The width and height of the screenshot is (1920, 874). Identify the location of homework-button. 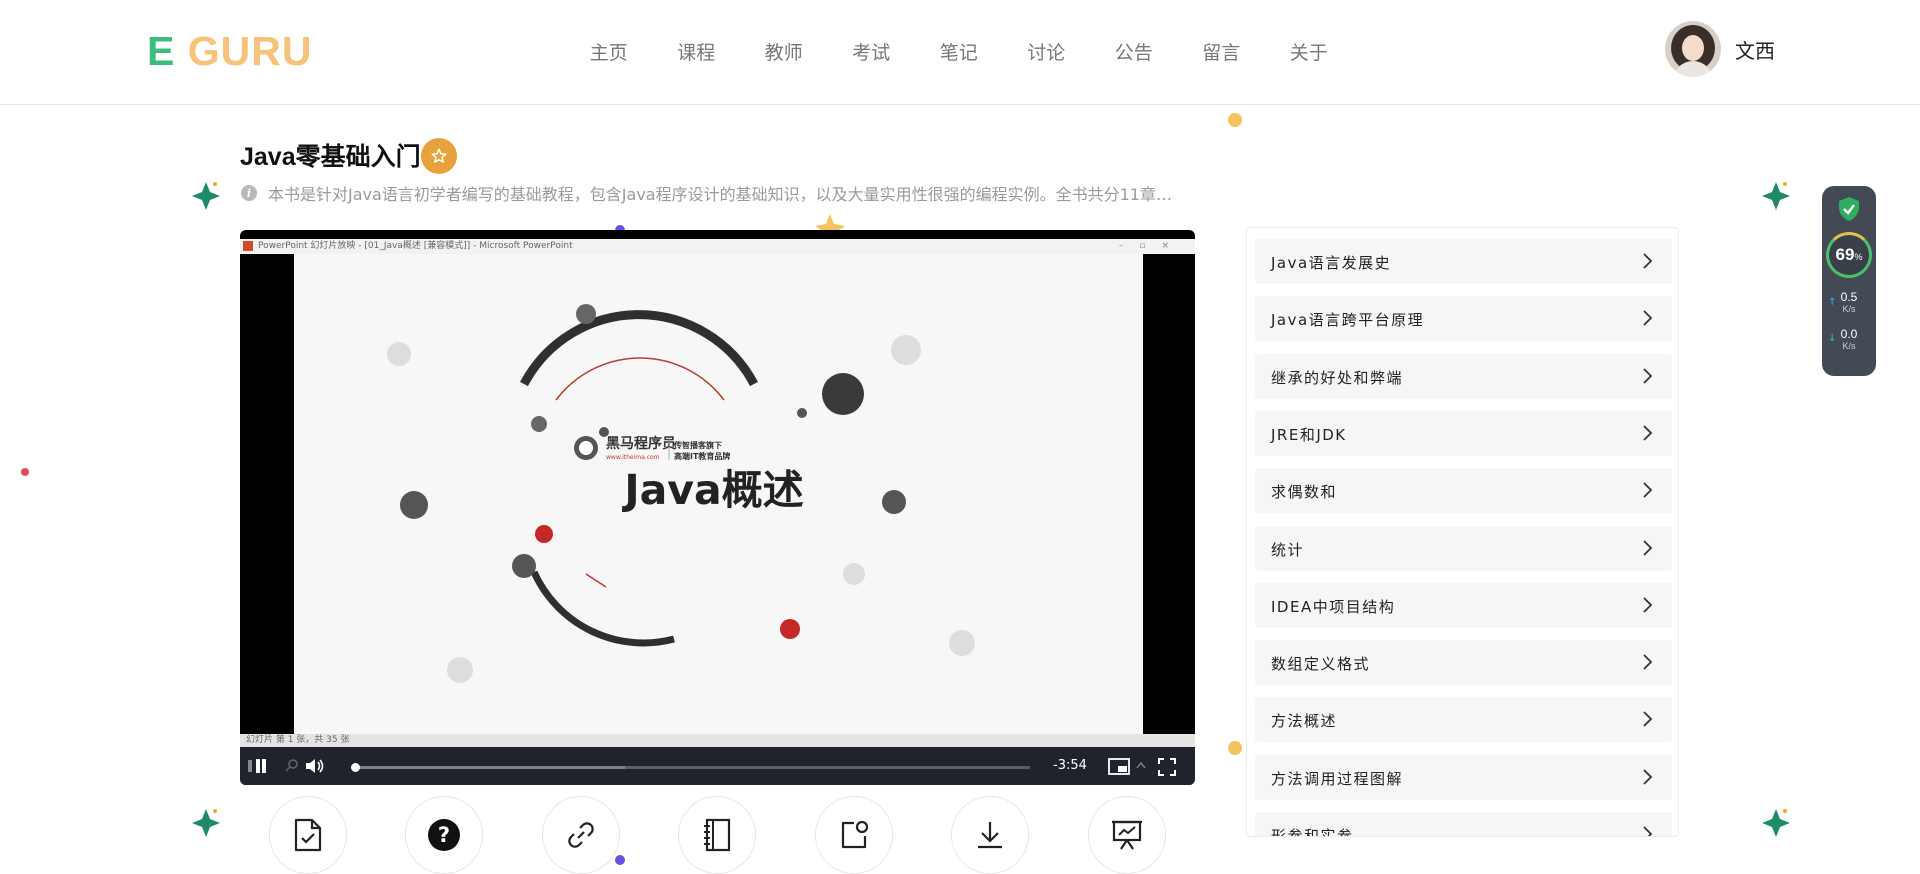
(308, 835).